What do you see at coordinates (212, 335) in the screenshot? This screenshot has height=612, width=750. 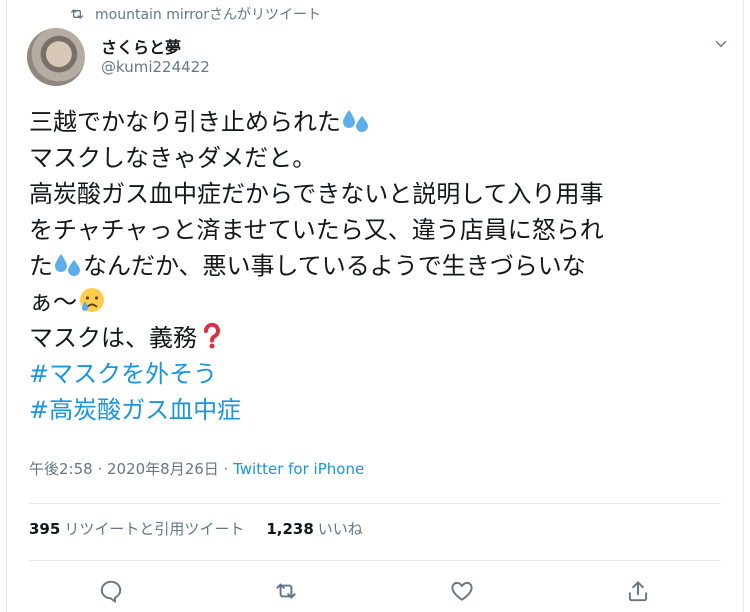 I see `red-question-emoji` at bounding box center [212, 335].